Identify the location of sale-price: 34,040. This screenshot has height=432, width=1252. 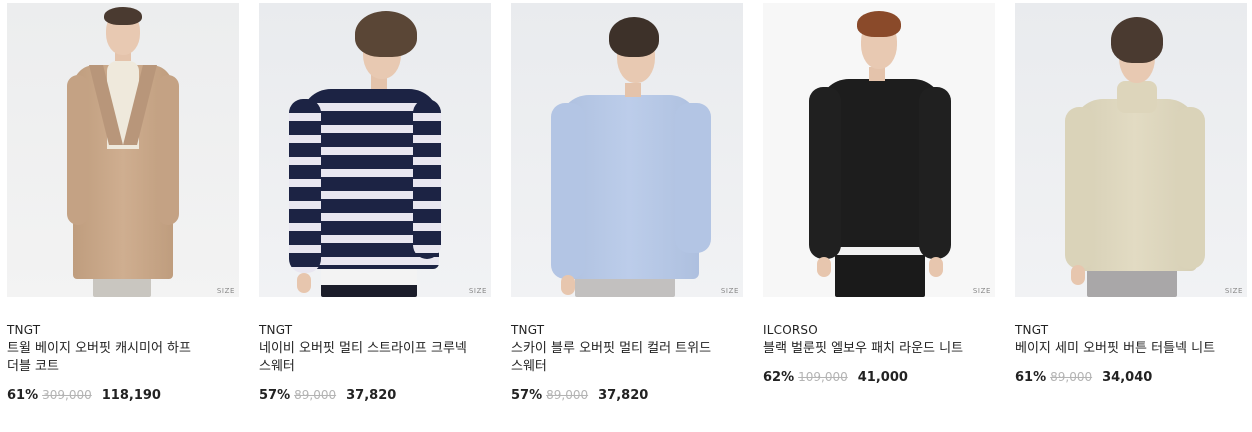
(1127, 377).